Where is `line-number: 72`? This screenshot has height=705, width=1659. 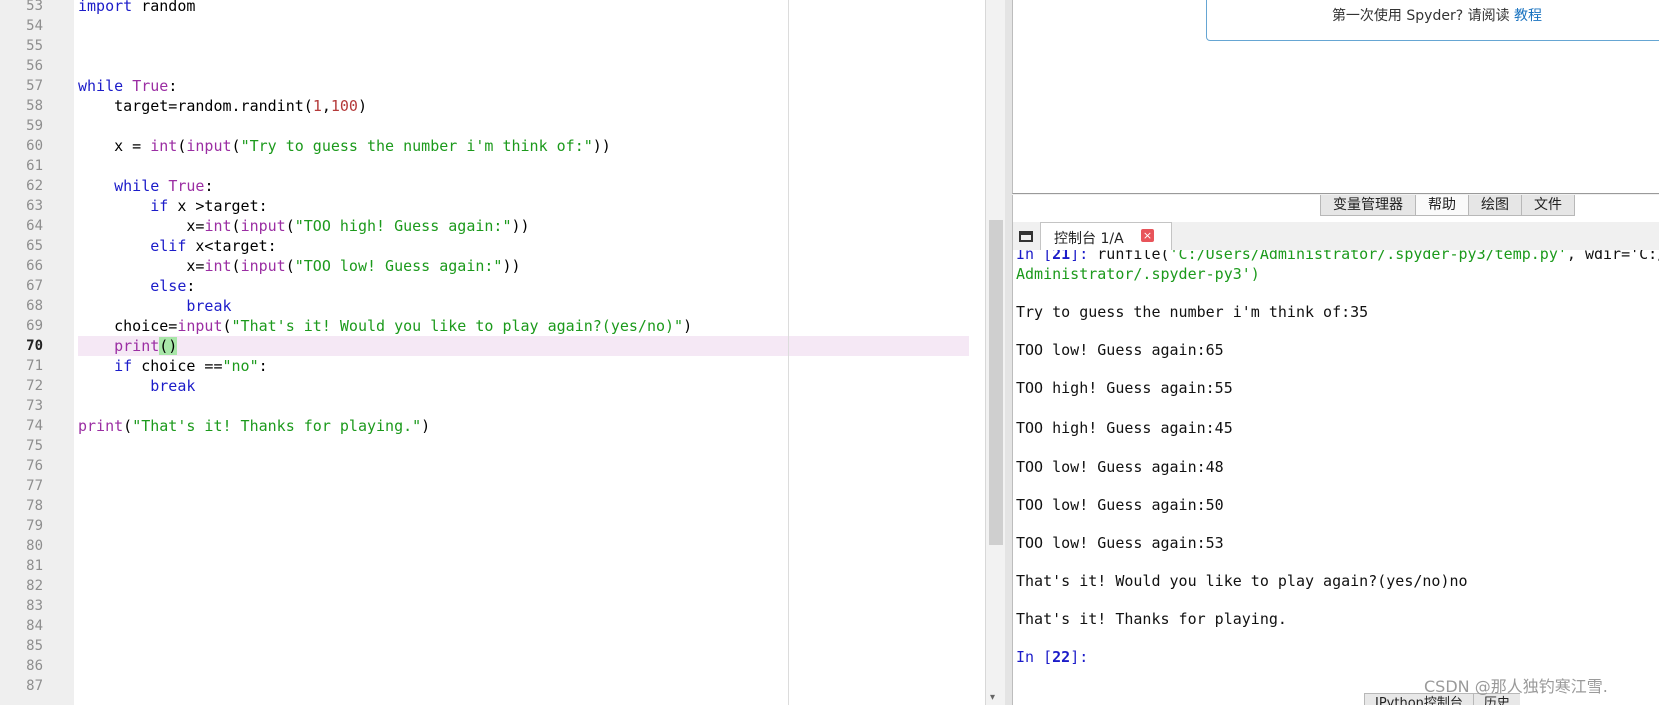
line-number: 72 is located at coordinates (34, 386).